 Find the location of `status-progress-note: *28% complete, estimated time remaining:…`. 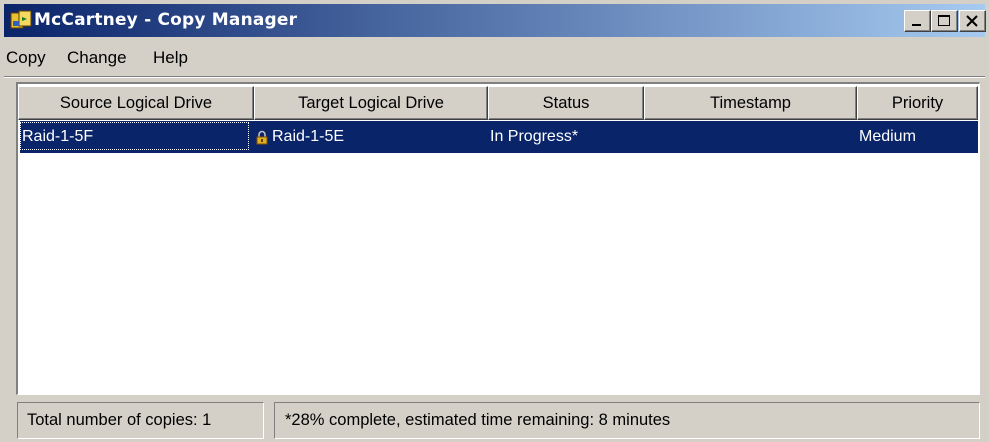

status-progress-note: *28% complete, estimated time remaining:… is located at coordinates (627, 420).